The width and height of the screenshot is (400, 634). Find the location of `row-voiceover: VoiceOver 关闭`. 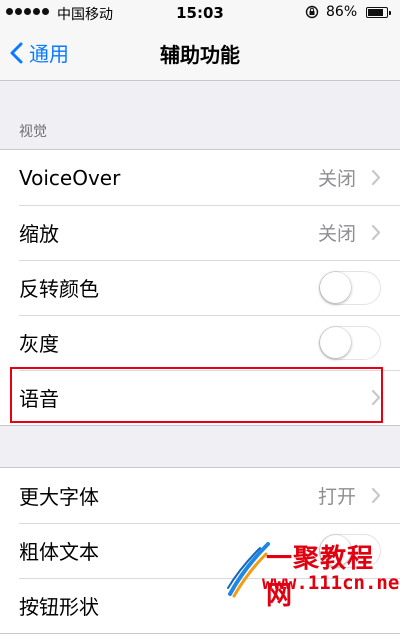

row-voiceover: VoiceOver 关闭 is located at coordinates (200, 177).